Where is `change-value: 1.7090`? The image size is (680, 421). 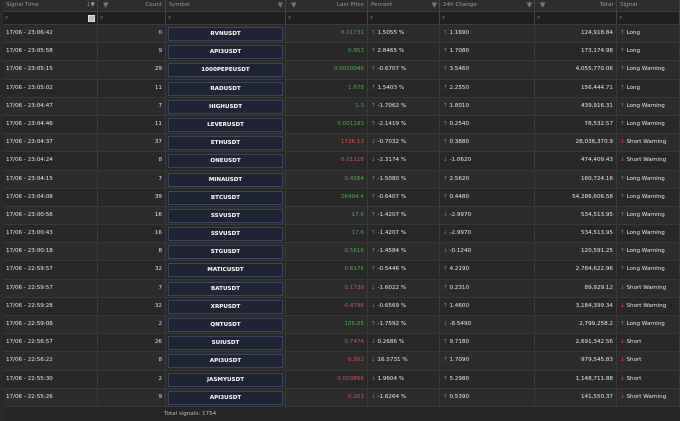
change-value: 1.7090 is located at coordinates (459, 360).